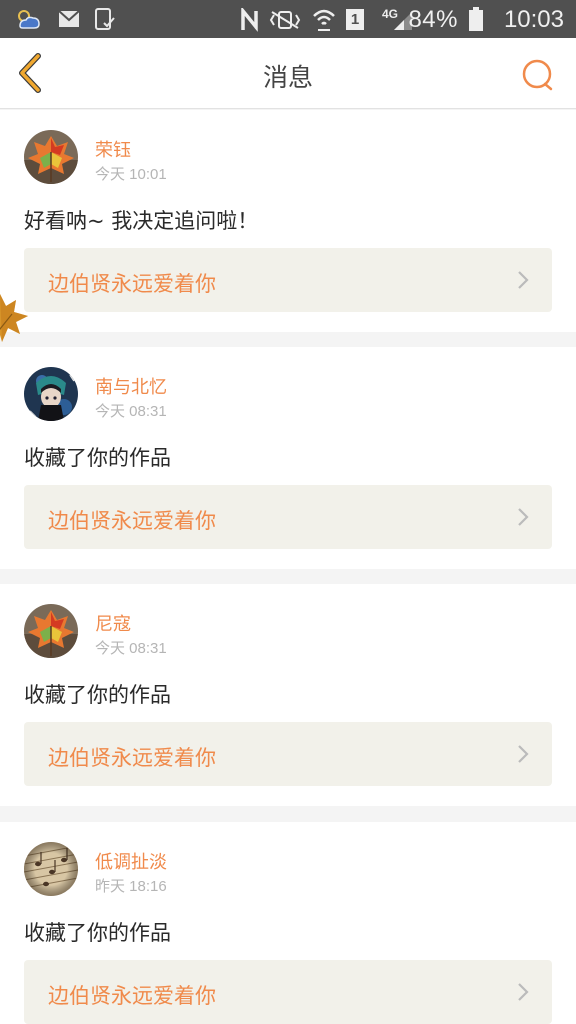 The width and height of the screenshot is (576, 1024). What do you see at coordinates (285, 20) in the screenshot?
I see `vibrate-mute-icon` at bounding box center [285, 20].